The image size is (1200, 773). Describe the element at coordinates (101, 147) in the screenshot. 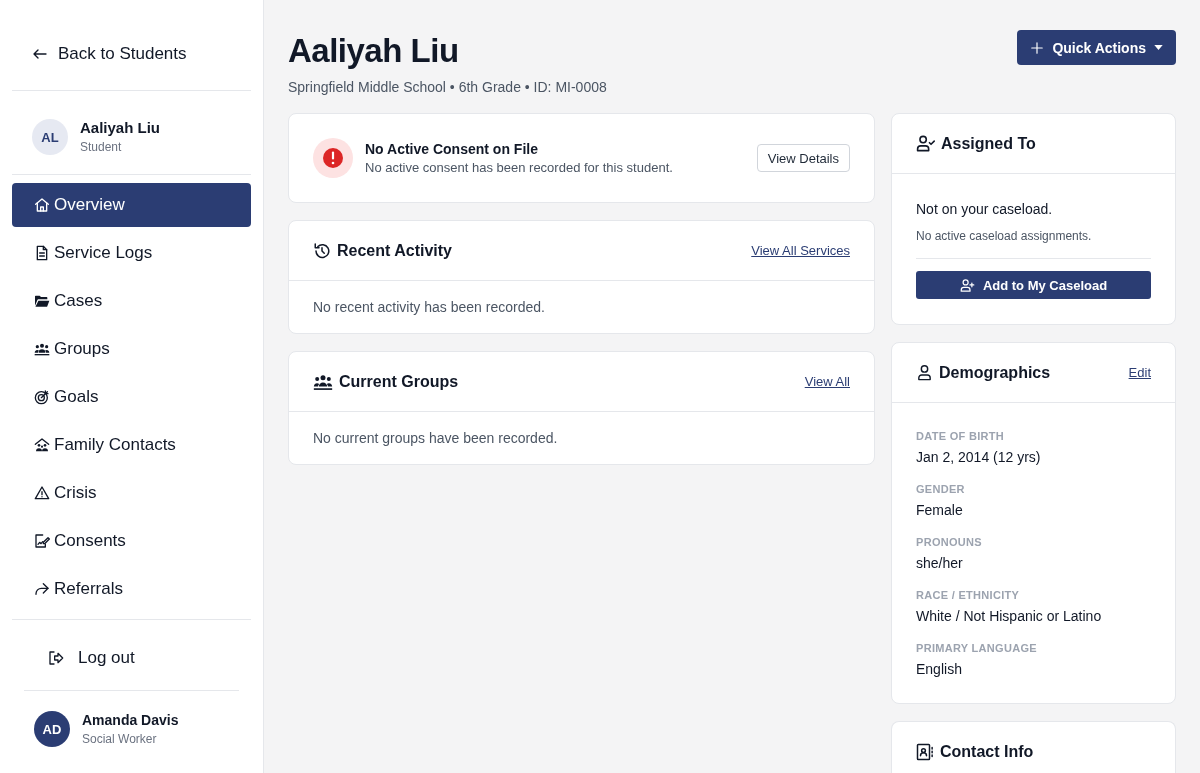

I see `student-role: Student` at that location.